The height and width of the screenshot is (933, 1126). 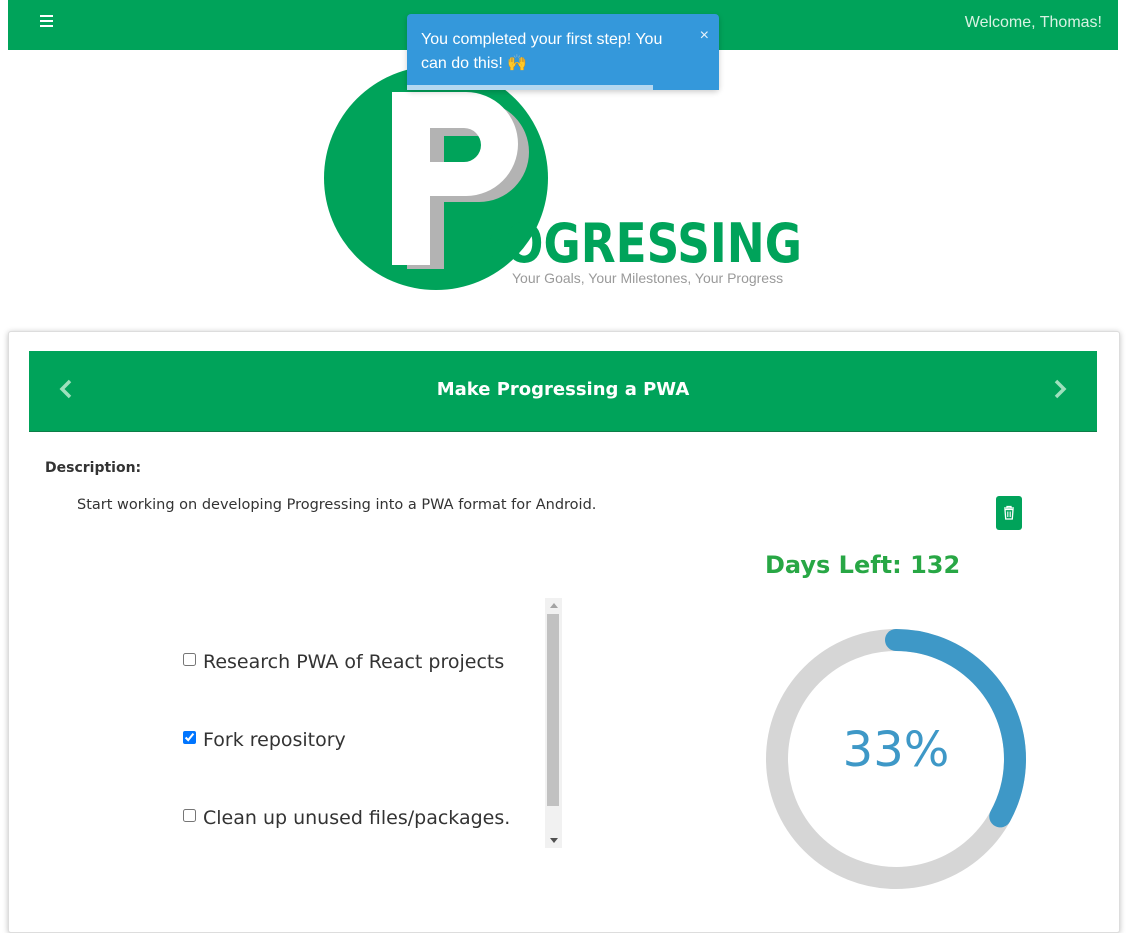 What do you see at coordinates (1033, 22) in the screenshot?
I see `welcome-message: Welcome, Thomas!` at bounding box center [1033, 22].